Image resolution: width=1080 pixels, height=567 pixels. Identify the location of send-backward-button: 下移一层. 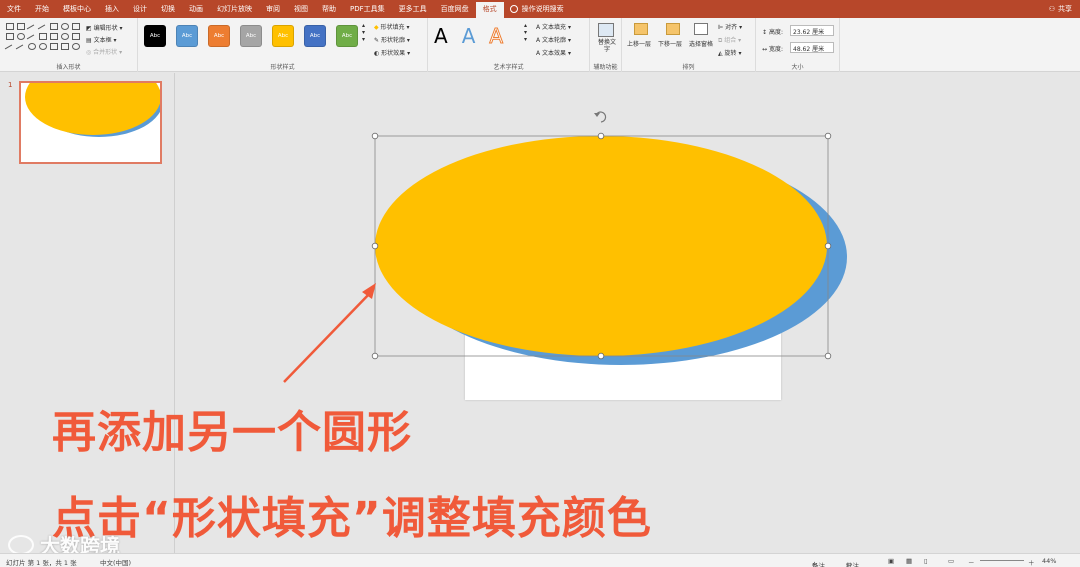
(670, 43).